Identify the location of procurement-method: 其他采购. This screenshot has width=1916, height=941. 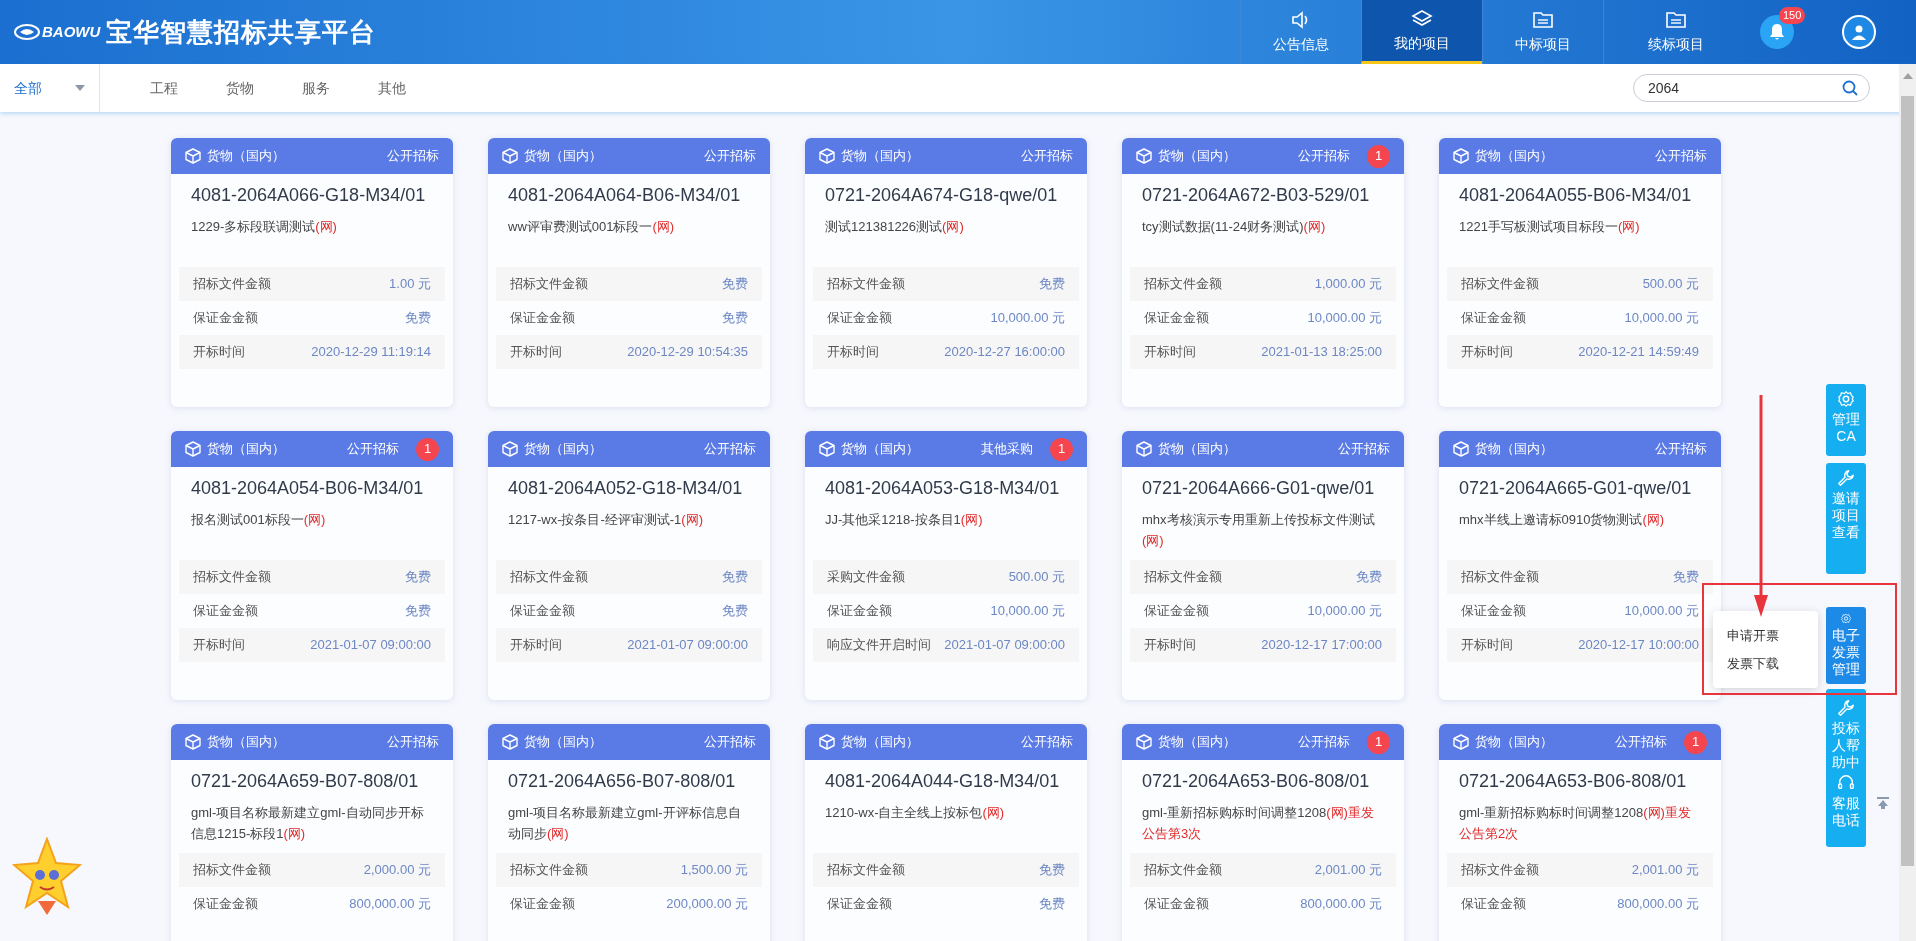
(1007, 449).